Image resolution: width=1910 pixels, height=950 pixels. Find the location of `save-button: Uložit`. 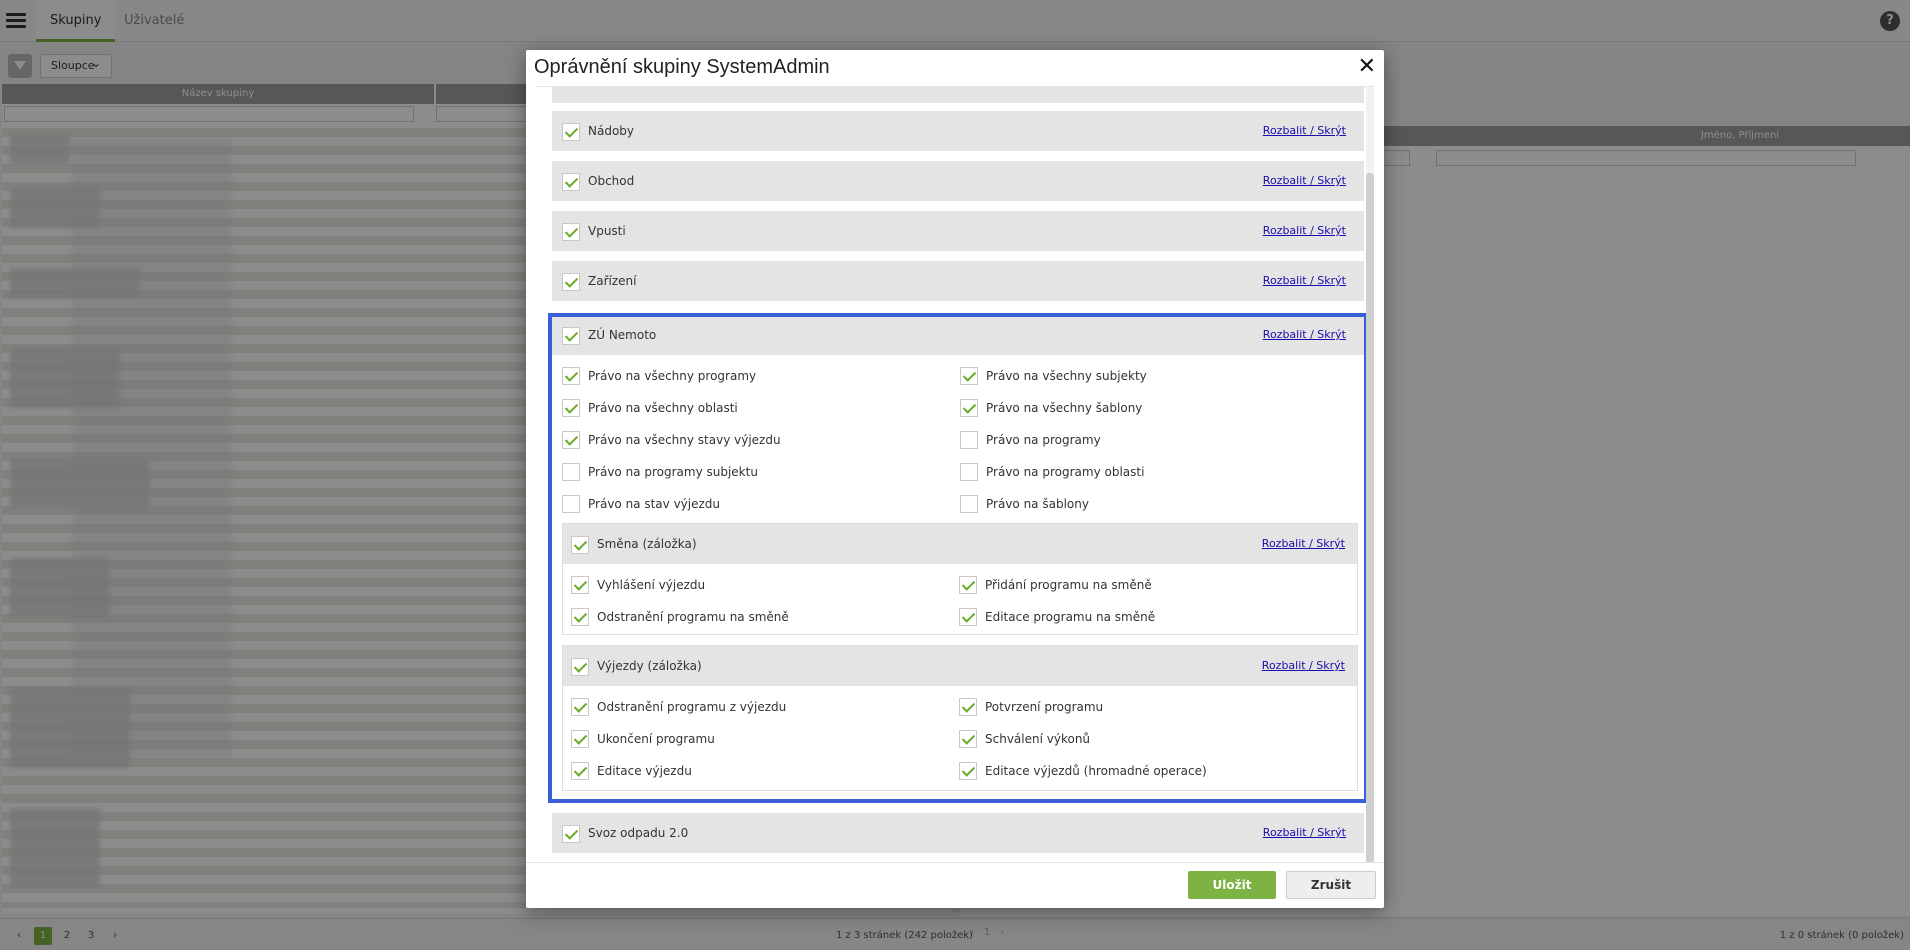

save-button: Uložit is located at coordinates (1232, 885).